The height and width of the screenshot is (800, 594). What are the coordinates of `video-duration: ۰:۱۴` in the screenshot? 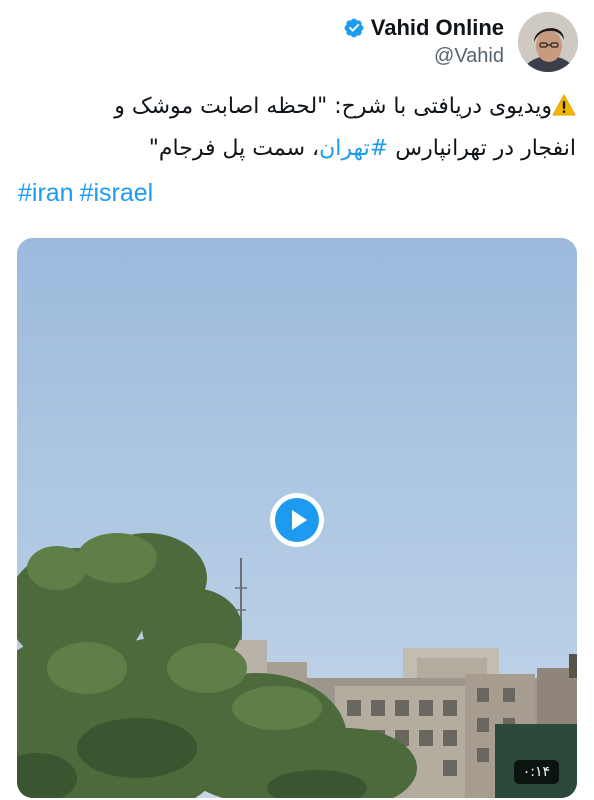 It's located at (536, 772).